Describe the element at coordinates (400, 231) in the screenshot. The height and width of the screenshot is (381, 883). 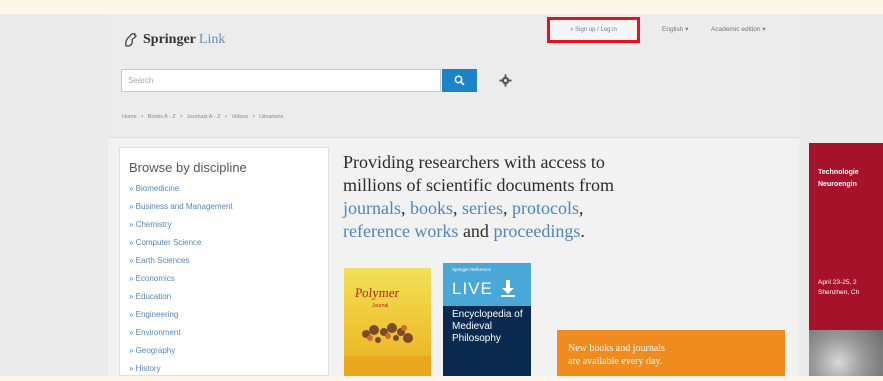
I see `link-reference-works: reference works` at that location.